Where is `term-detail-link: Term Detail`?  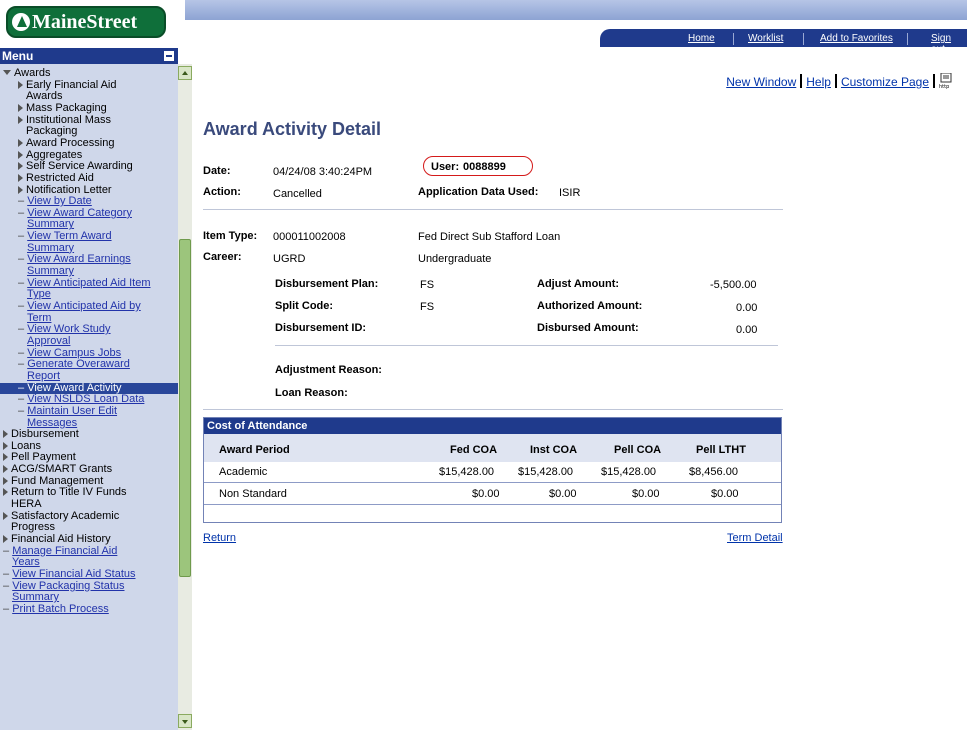
term-detail-link: Term Detail is located at coordinates (755, 538).